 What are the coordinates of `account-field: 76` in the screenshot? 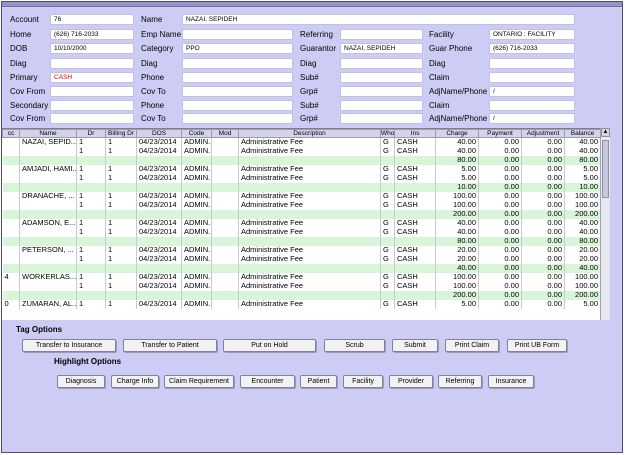 It's located at (92, 19).